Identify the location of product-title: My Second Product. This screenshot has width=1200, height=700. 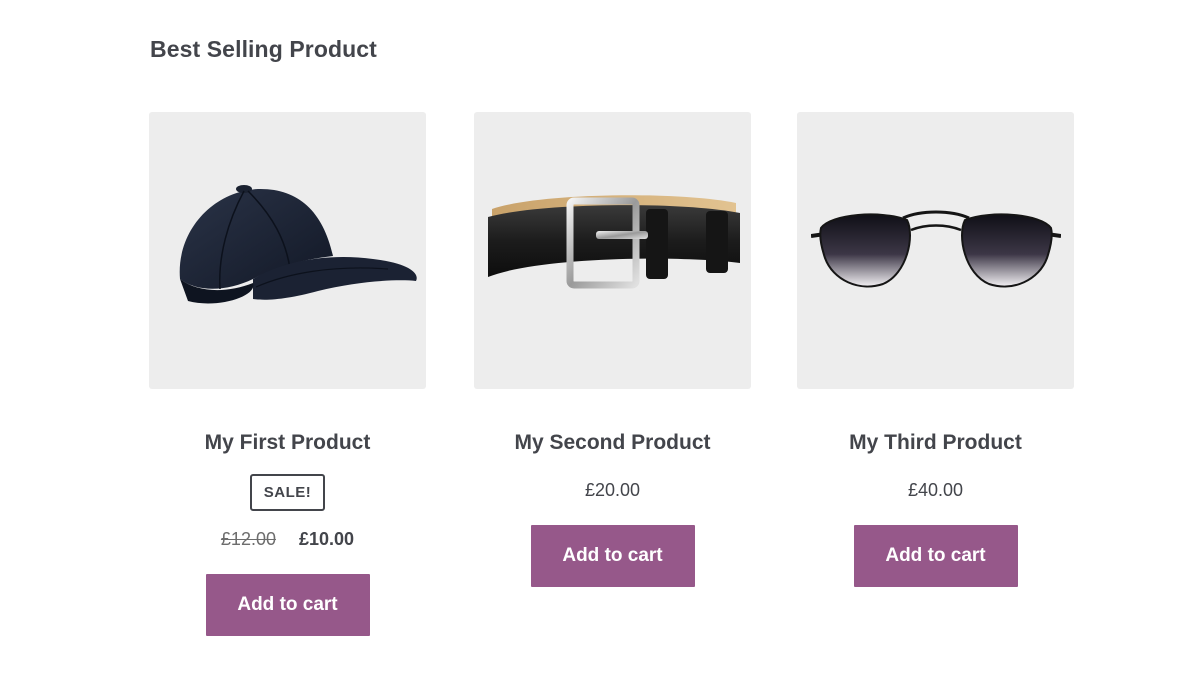
(612, 442).